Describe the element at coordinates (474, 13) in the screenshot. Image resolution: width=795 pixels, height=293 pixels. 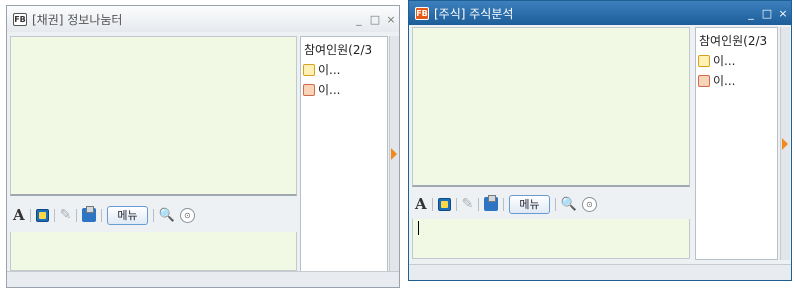
I see `window-title: [주식] 주식분석` at that location.